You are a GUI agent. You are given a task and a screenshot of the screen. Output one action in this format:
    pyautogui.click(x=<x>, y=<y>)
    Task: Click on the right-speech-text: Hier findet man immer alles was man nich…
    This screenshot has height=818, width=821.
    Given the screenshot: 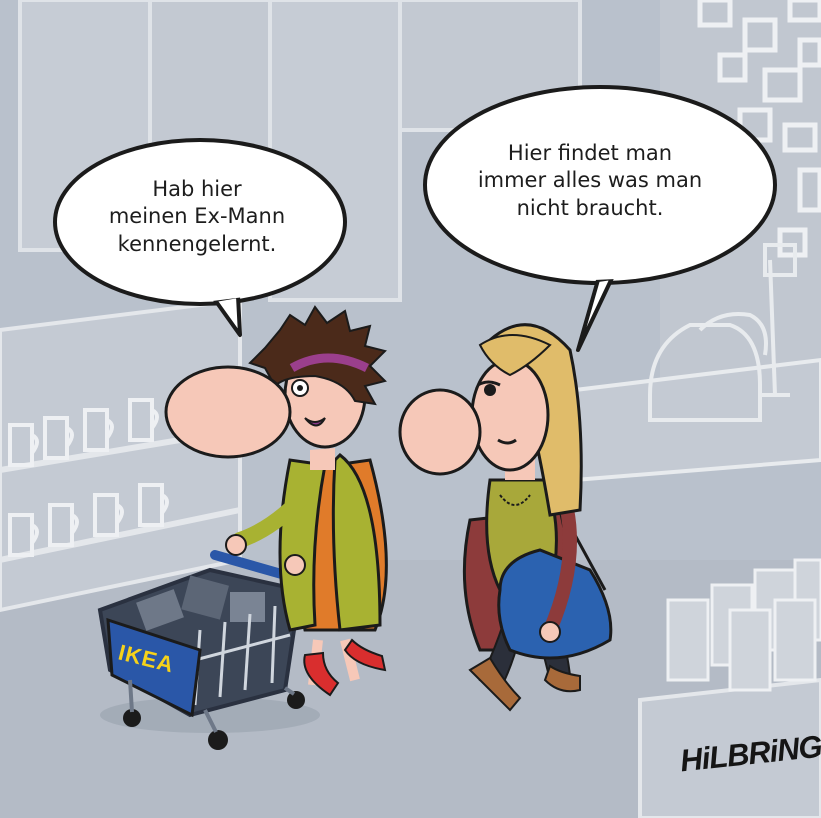 What is the action you would take?
    pyautogui.click(x=590, y=180)
    